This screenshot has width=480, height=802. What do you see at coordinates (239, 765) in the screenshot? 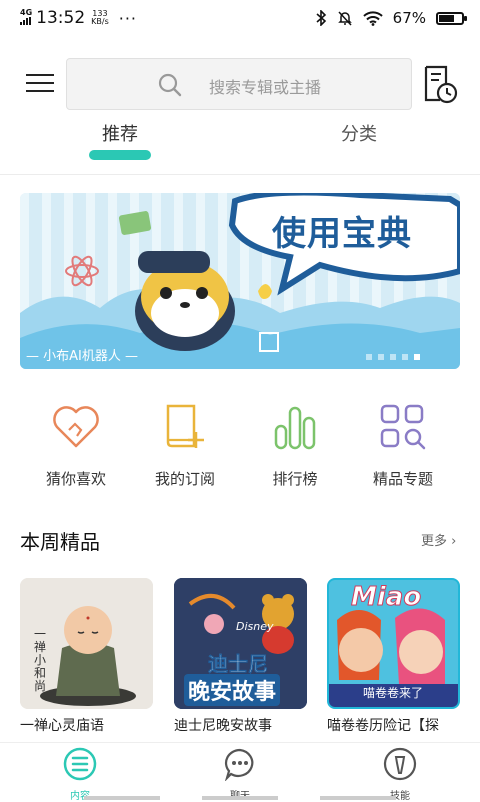
I see `chat-bubble-icon` at bounding box center [239, 765].